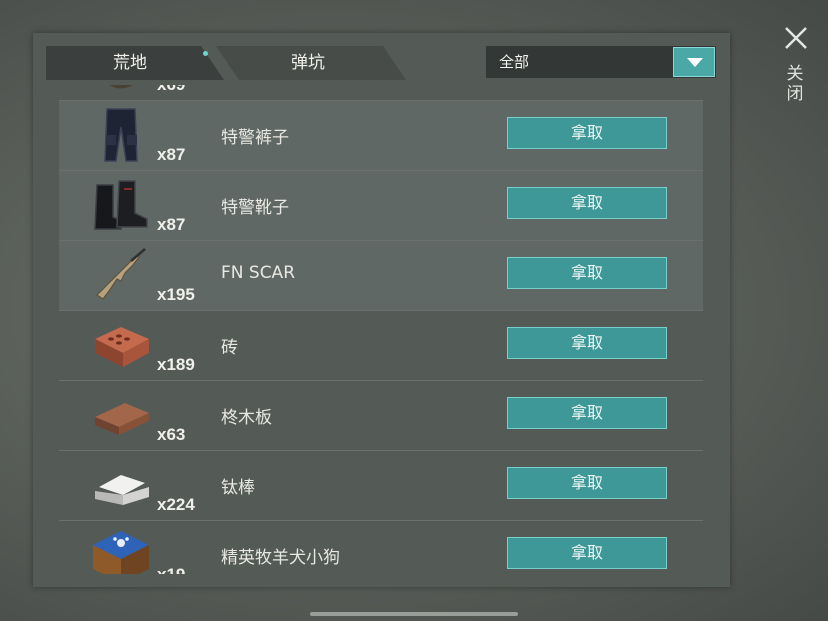 Image resolution: width=828 pixels, height=621 pixels. Describe the element at coordinates (795, 84) in the screenshot. I see `close-label: 关闭` at that location.